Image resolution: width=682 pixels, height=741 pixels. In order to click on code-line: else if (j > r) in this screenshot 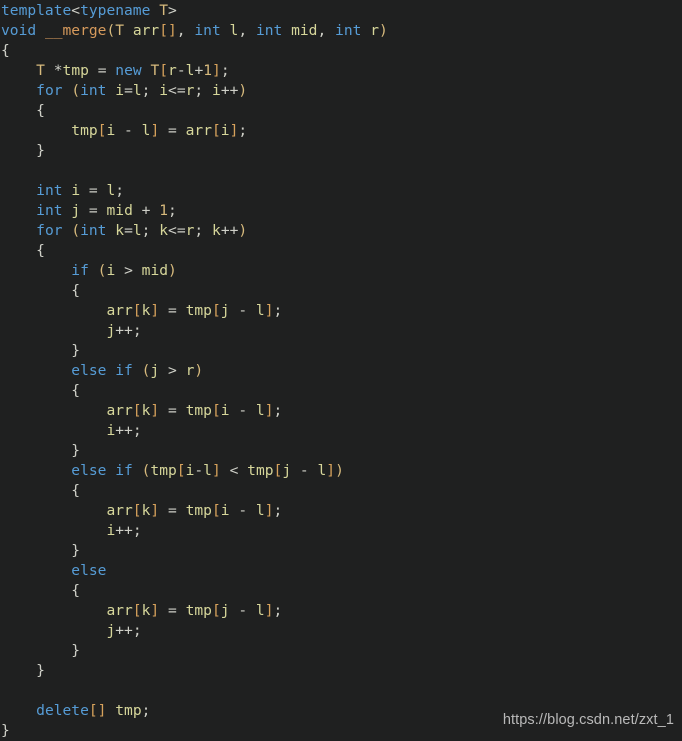, I will do `click(194, 371)`.